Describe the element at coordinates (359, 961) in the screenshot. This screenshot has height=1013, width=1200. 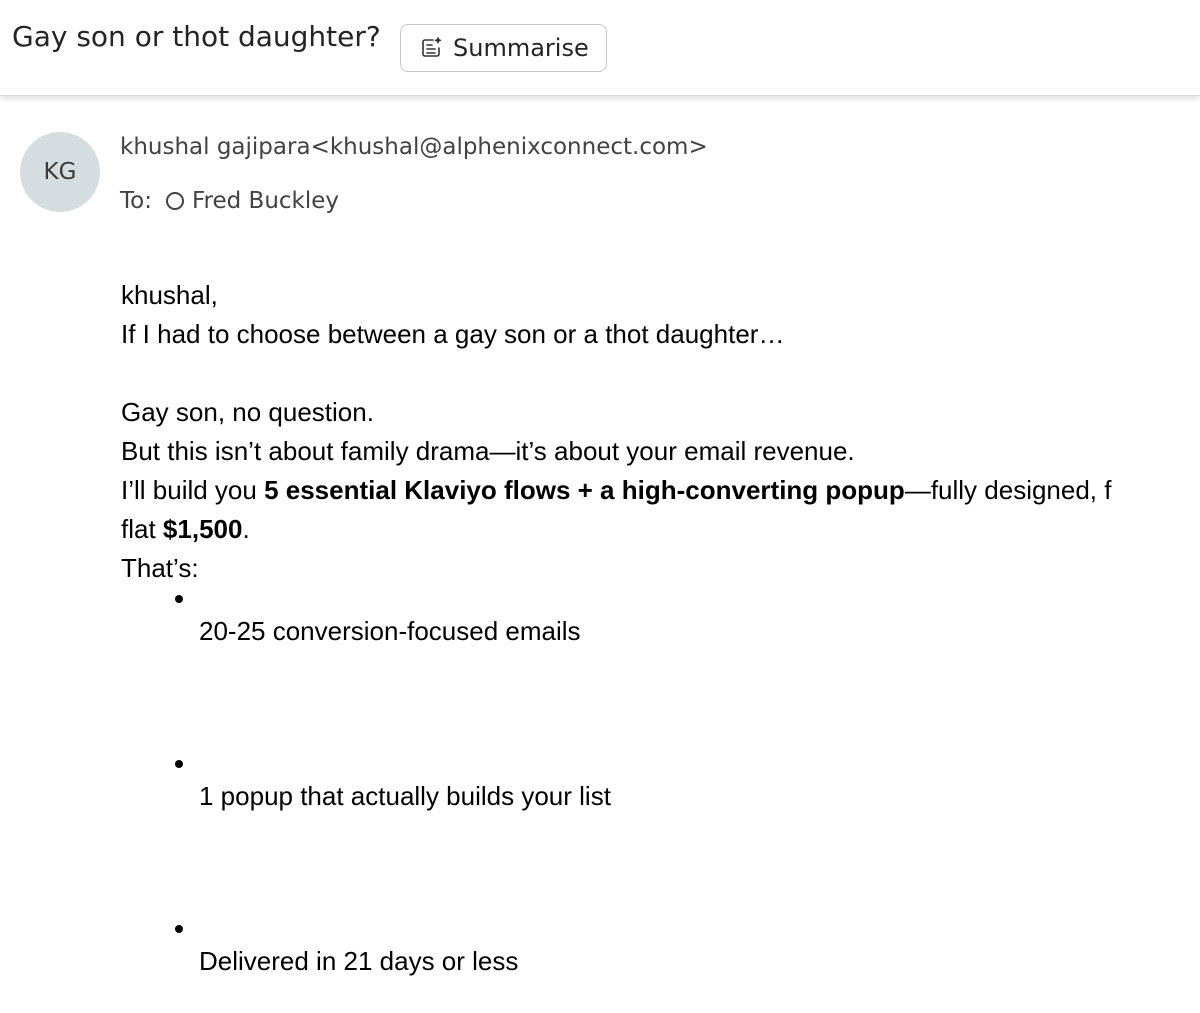
I see `list-item: Delivered in 21 days or less` at that location.